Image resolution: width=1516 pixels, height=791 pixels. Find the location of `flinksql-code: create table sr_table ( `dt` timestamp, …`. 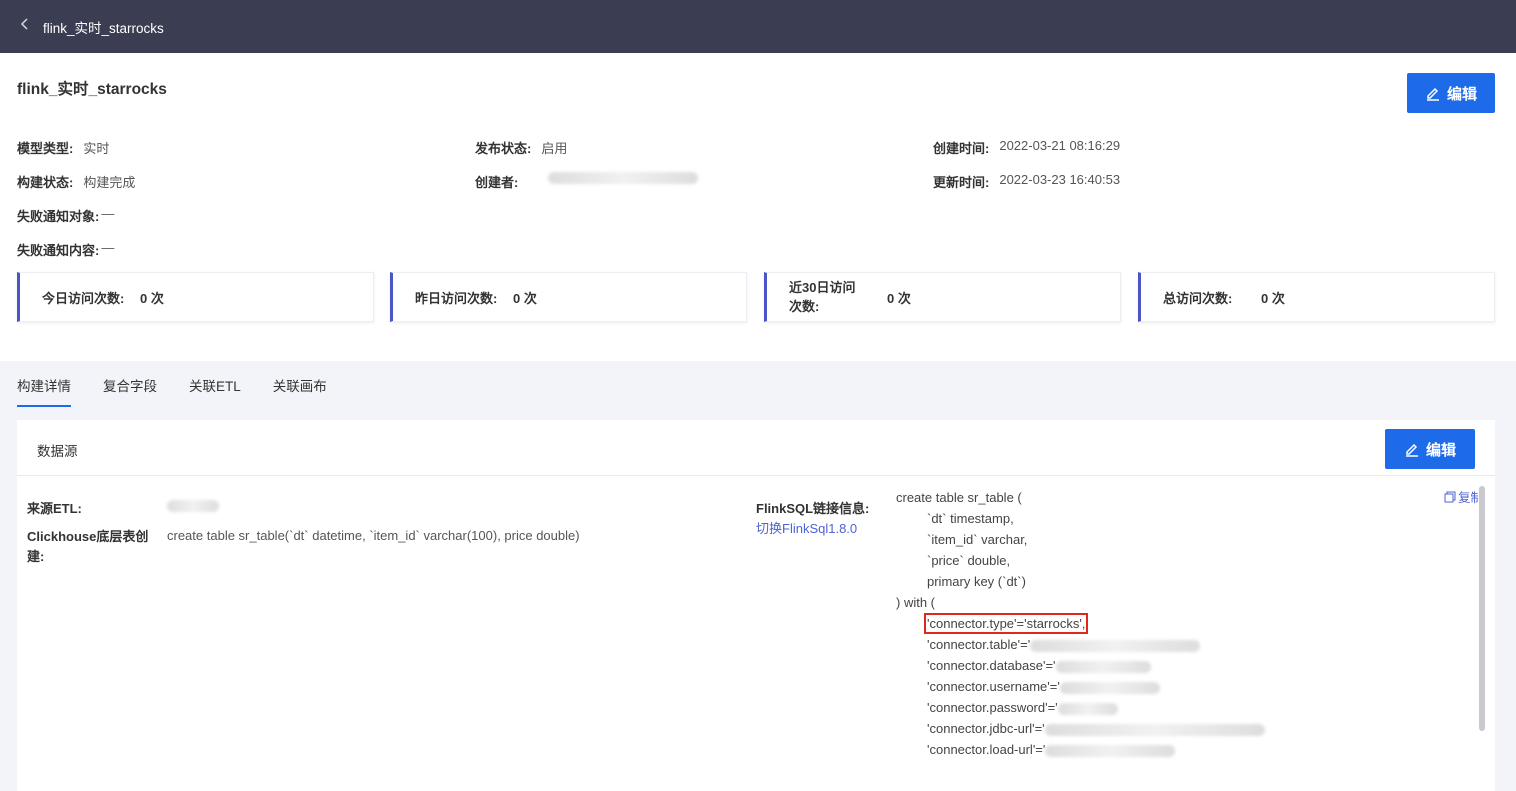

flinksql-code: create table sr_table ( `dt` timestamp, … is located at coordinates (1080, 623).